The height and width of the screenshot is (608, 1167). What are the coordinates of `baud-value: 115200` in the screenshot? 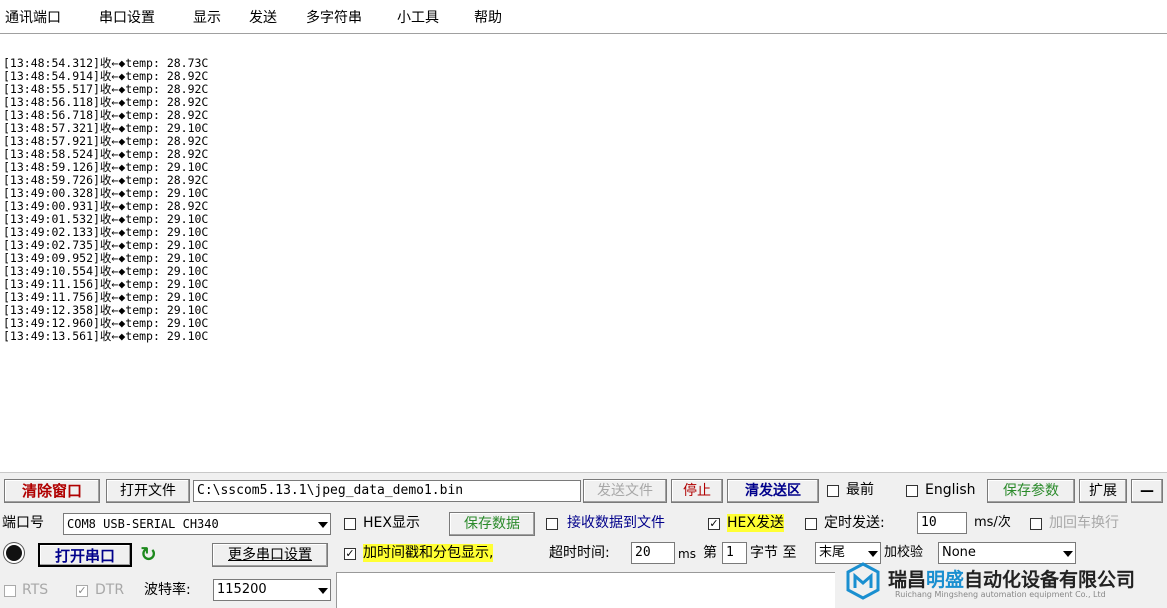 It's located at (242, 589).